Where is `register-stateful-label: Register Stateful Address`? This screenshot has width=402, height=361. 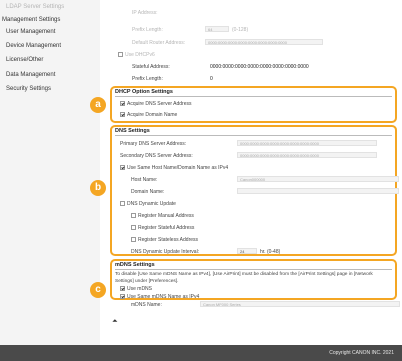 register-stateful-label: Register Stateful Address is located at coordinates (166, 228).